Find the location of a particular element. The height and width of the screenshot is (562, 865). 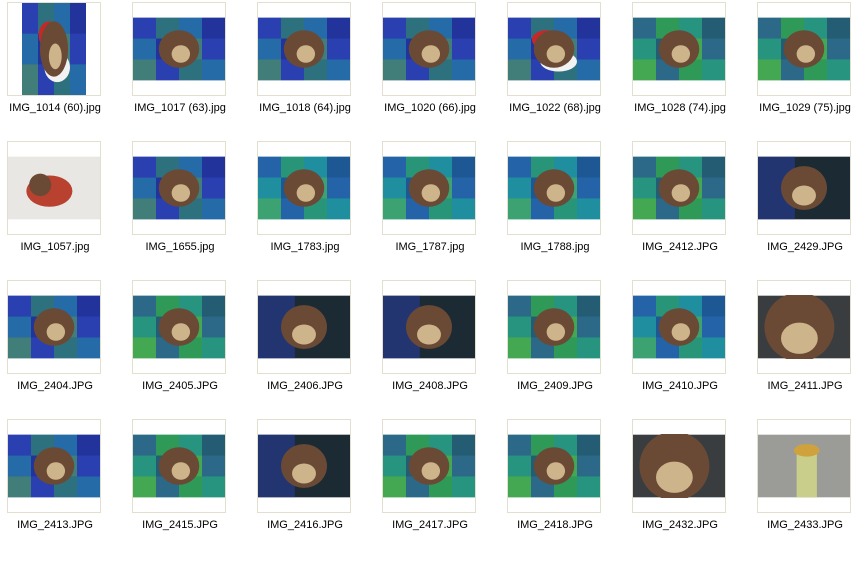

file-name-label: IMG_2411.JPG is located at coordinates (801, 386).